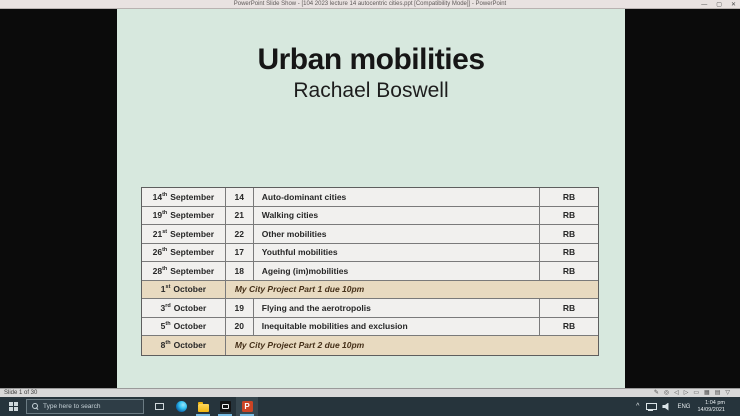 The image size is (740, 416). I want to click on task-view-button, so click(159, 406).